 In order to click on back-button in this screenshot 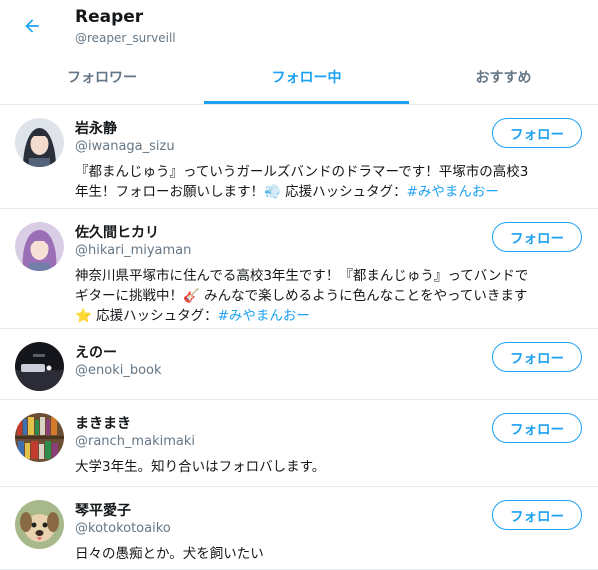, I will do `click(32, 26)`.